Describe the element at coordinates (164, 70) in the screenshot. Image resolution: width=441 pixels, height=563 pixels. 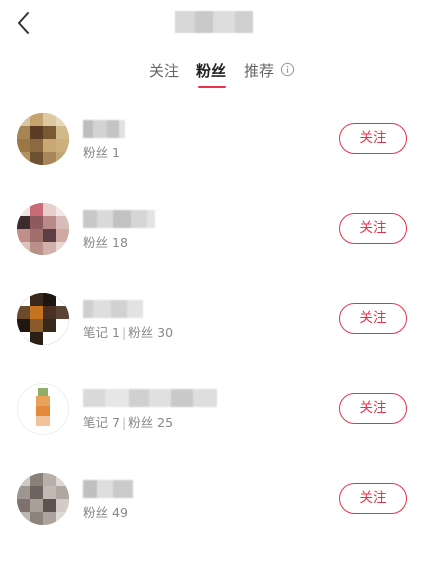
I see `tab-following: 关注` at that location.